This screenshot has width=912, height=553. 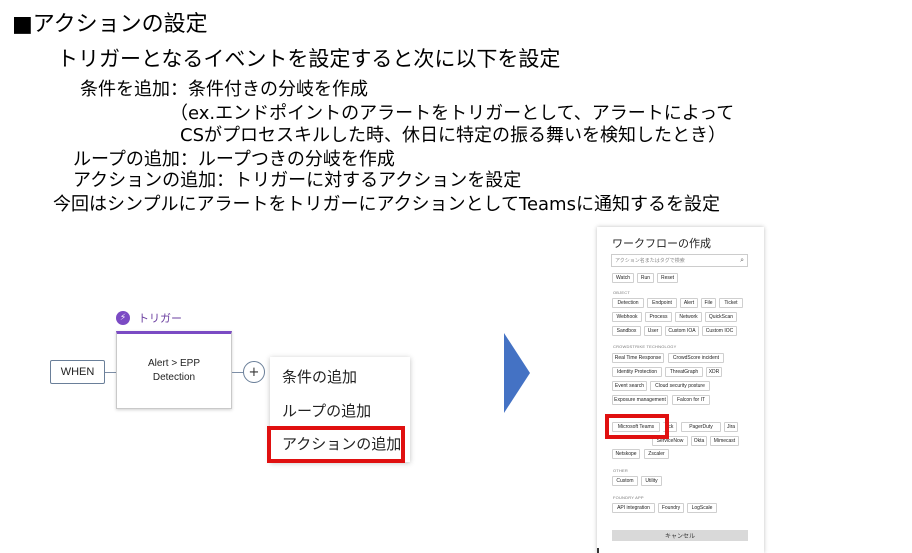 I want to click on chip-netskope: Netskope, so click(x=626, y=454).